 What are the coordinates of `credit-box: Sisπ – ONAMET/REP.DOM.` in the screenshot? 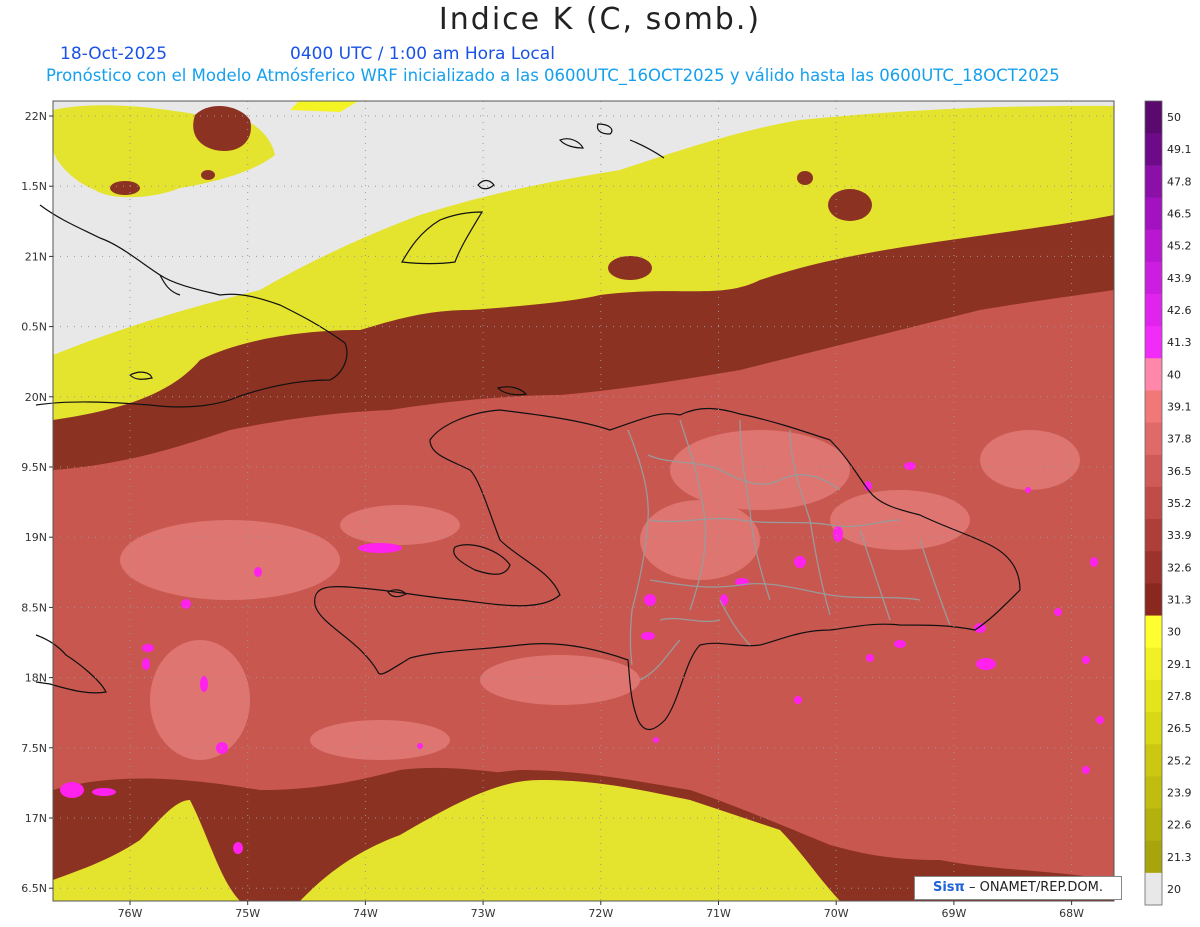 It's located at (1018, 888).